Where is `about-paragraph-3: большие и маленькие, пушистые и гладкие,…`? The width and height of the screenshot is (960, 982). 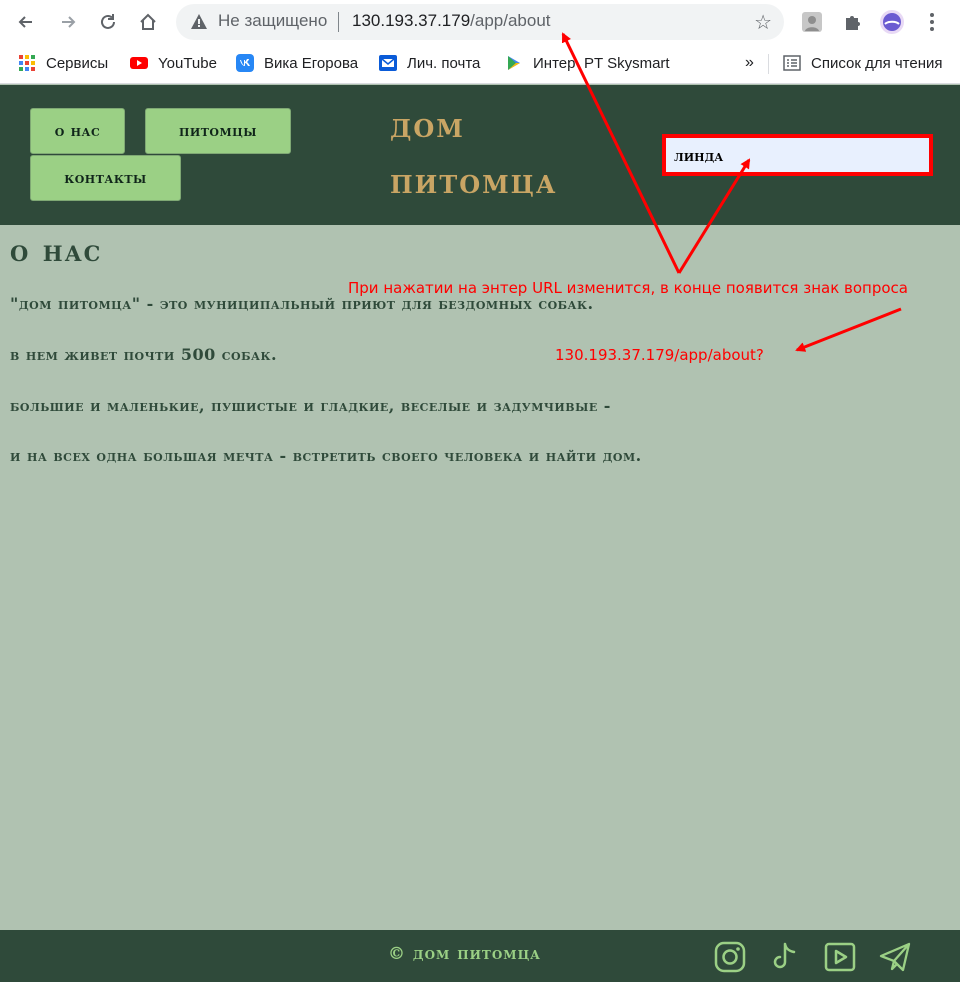 about-paragraph-3: большие и маленькие, пушистые и гладкие,… is located at coordinates (310, 405).